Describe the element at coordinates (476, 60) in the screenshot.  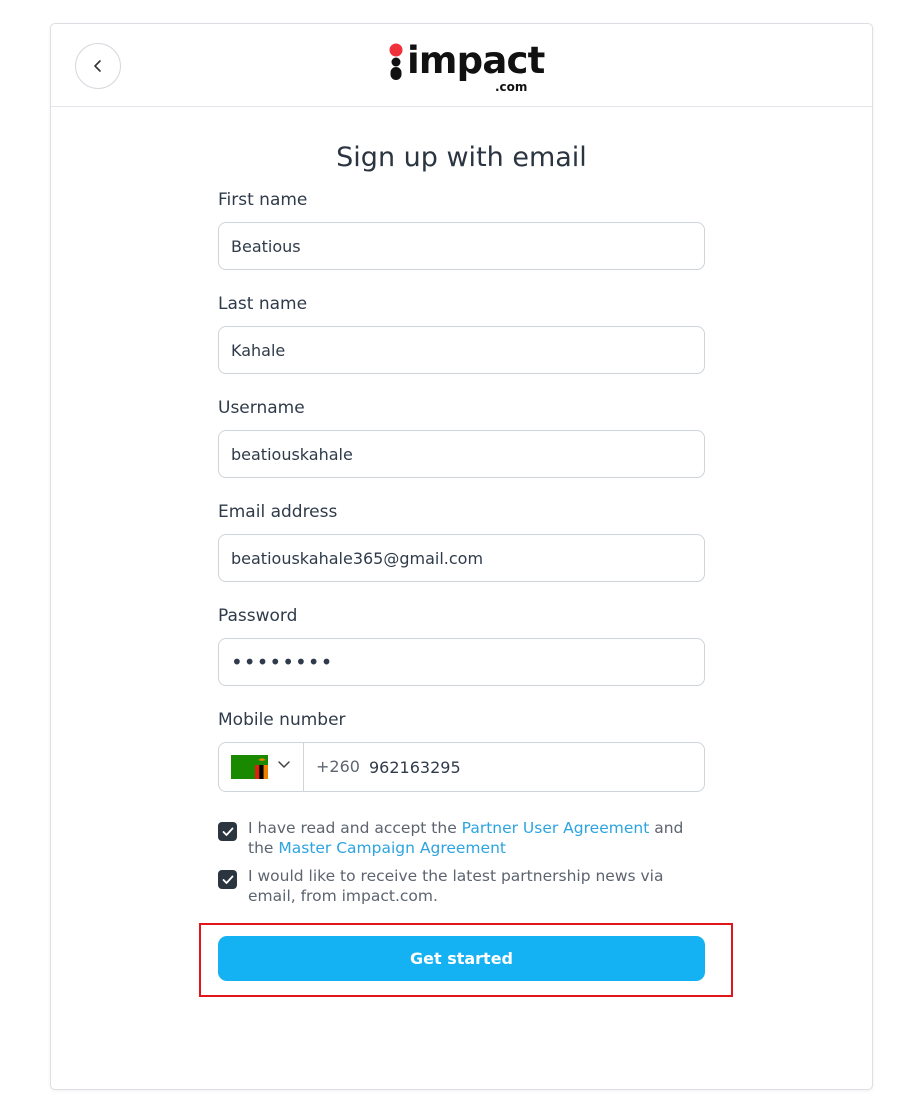
I see `logo-wordmark: impact` at that location.